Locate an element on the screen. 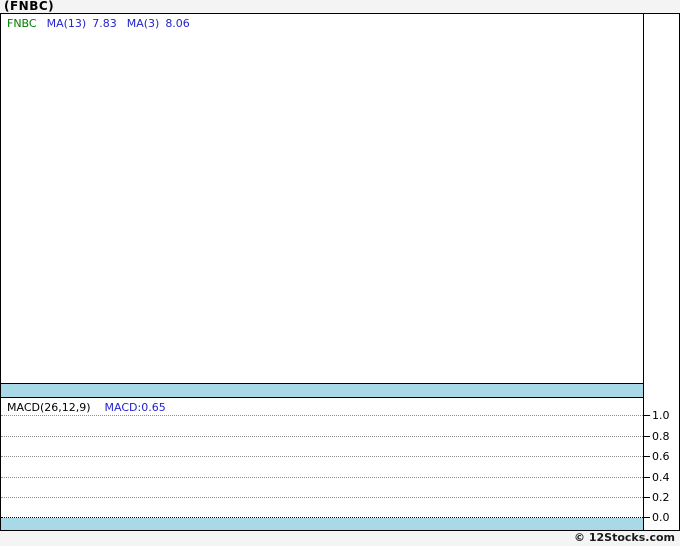 This screenshot has height=546, width=680. legend-symbol: FNBC is located at coordinates (22, 23).